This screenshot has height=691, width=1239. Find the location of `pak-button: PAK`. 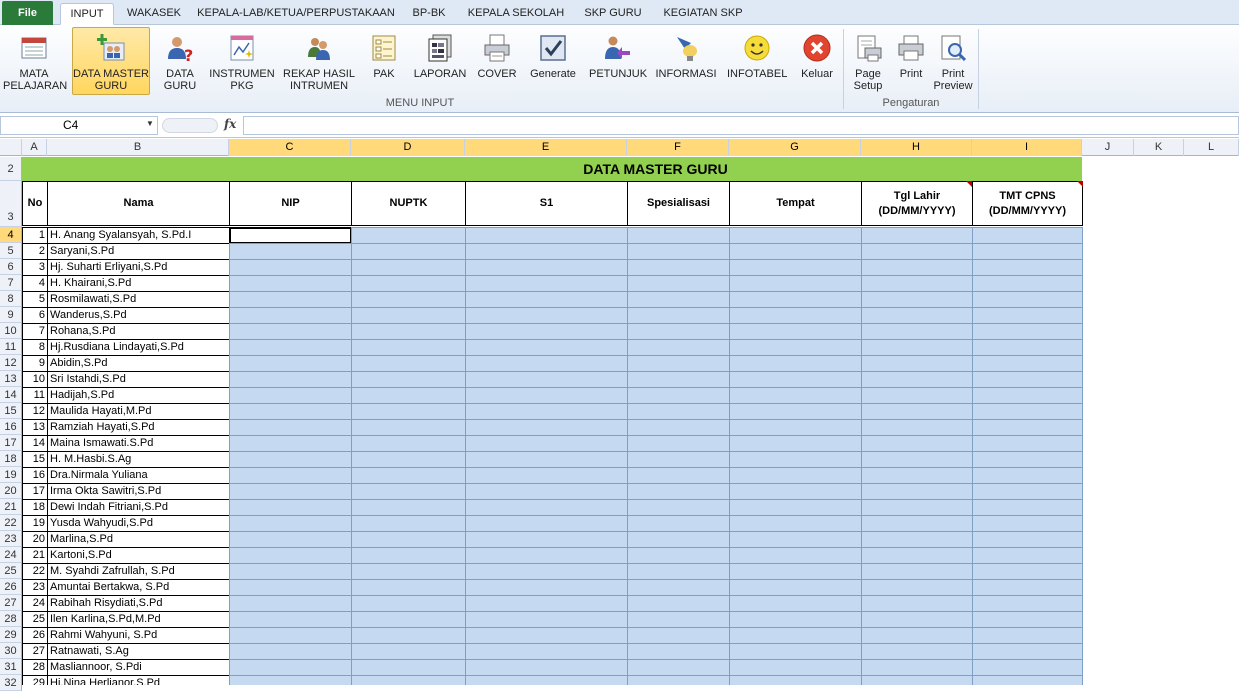

pak-button: PAK is located at coordinates (384, 61).